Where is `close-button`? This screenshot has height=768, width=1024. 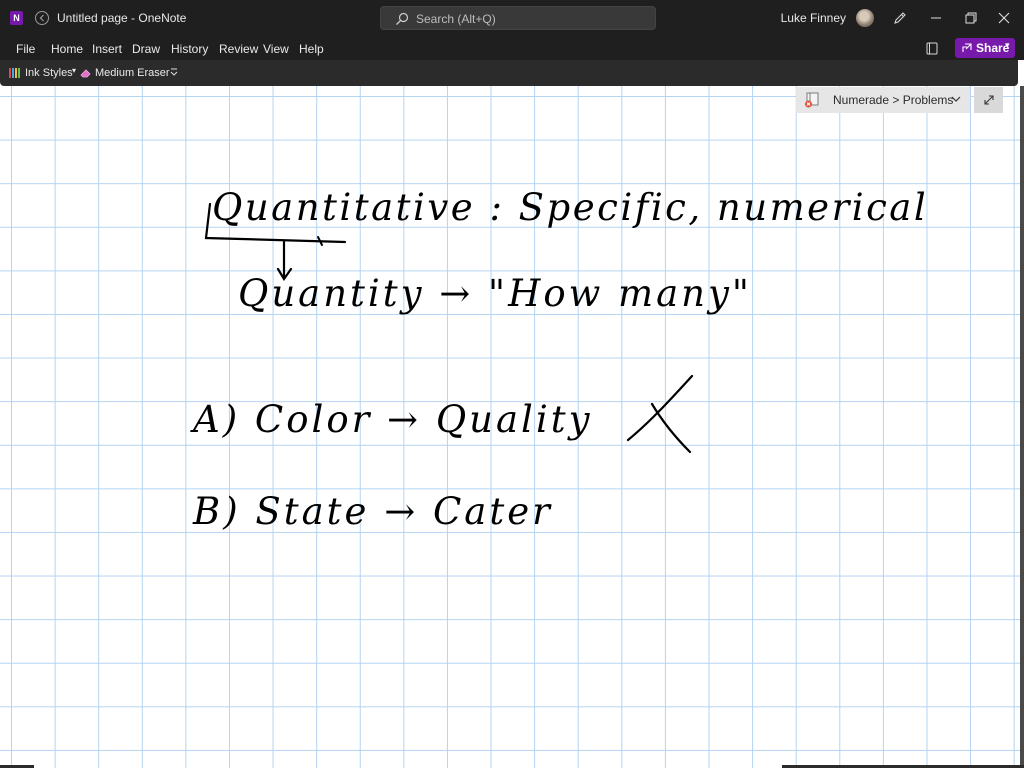 close-button is located at coordinates (1004, 18).